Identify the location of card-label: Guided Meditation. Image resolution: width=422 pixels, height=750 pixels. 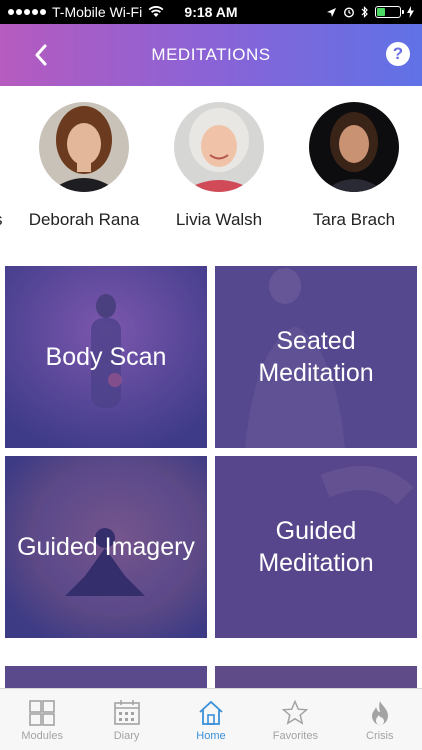
(316, 547).